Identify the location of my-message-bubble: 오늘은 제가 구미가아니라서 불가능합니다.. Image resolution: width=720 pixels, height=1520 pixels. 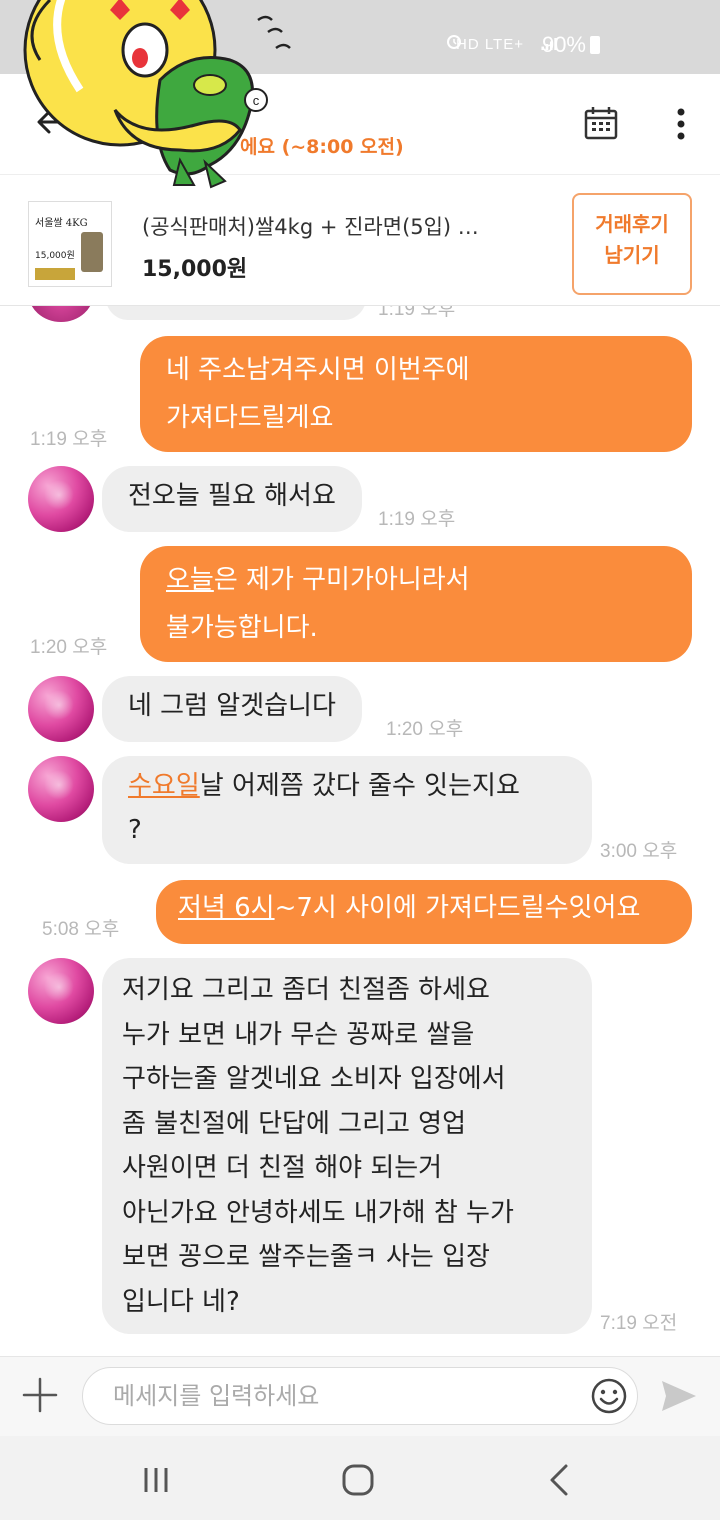
(416, 604).